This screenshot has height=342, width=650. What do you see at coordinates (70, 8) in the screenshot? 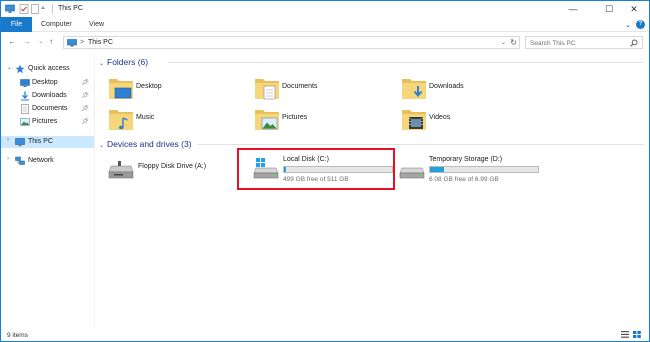
I see `window-title: This PC` at bounding box center [70, 8].